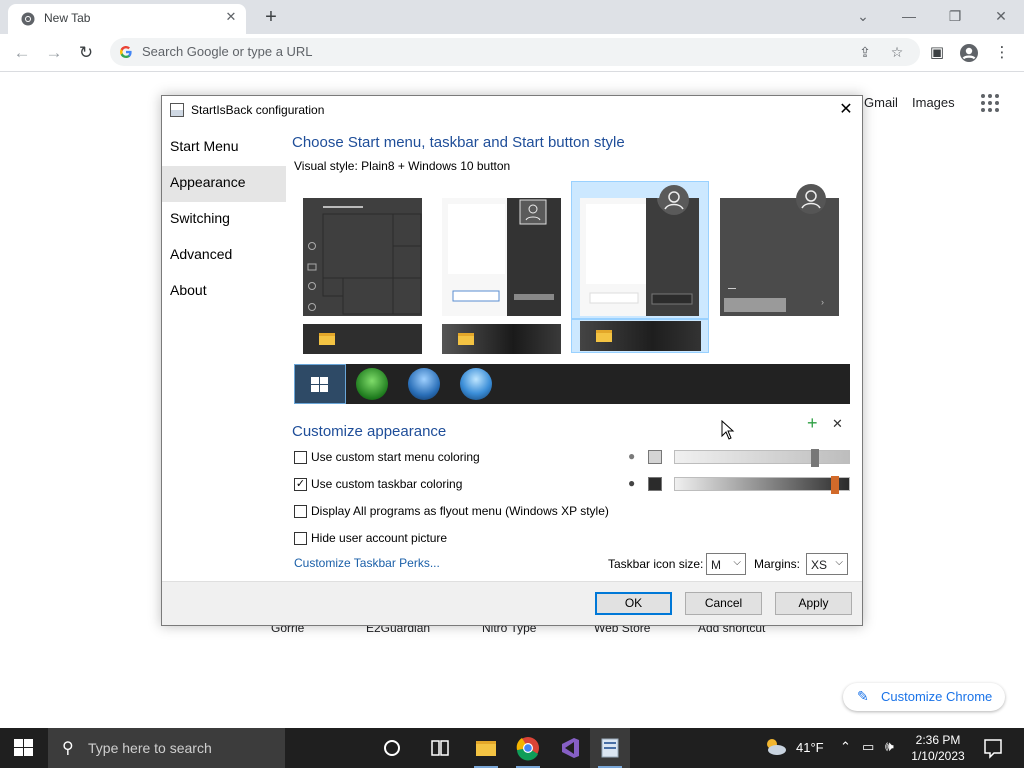 This screenshot has width=1024, height=771. I want to click on menu-kebab-icon: ⋮, so click(1002, 53).